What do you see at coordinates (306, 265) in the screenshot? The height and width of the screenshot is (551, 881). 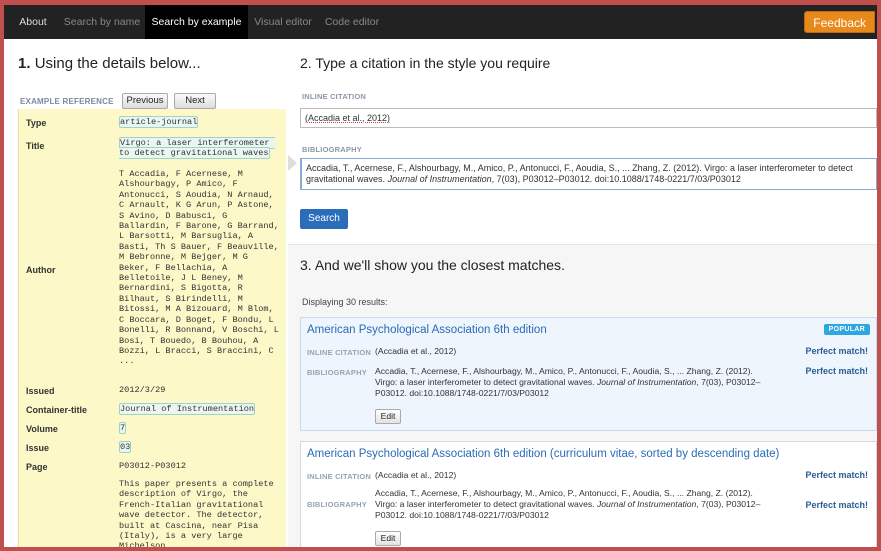 I see `step3-number: 3.` at bounding box center [306, 265].